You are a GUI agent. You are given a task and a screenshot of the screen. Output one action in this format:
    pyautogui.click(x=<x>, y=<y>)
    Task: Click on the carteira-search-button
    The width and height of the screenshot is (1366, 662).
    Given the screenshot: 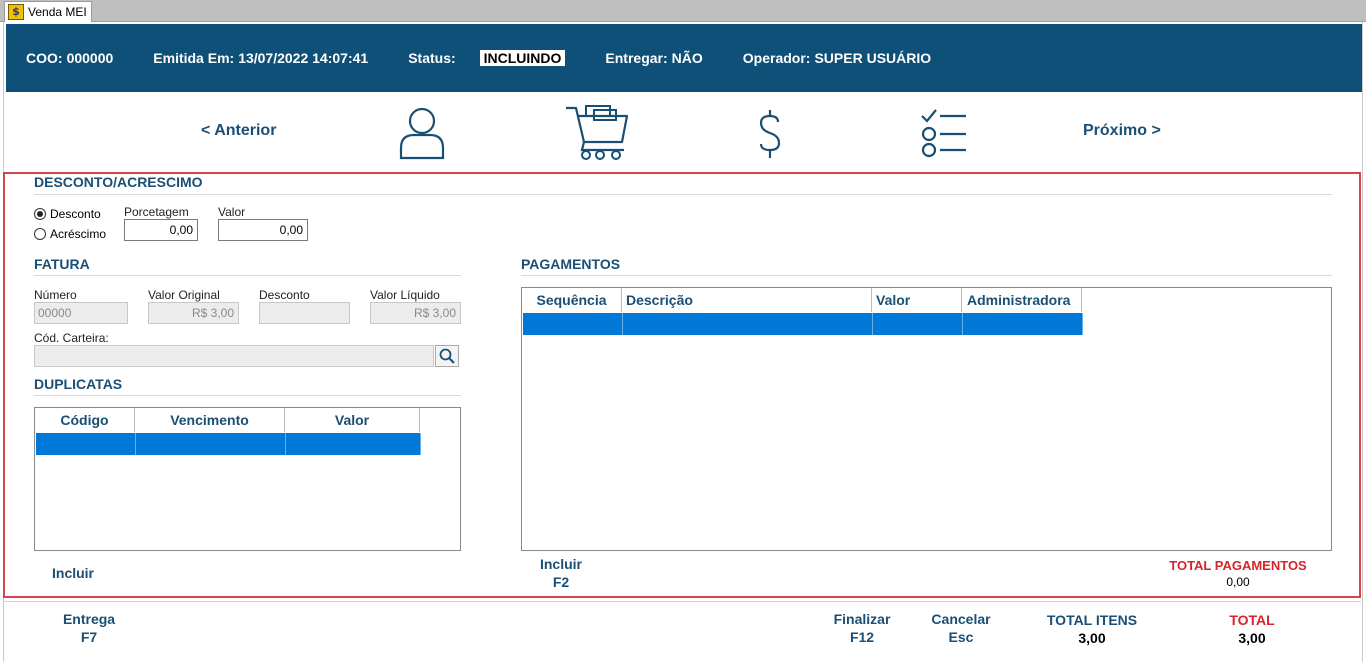 What is the action you would take?
    pyautogui.click(x=447, y=356)
    